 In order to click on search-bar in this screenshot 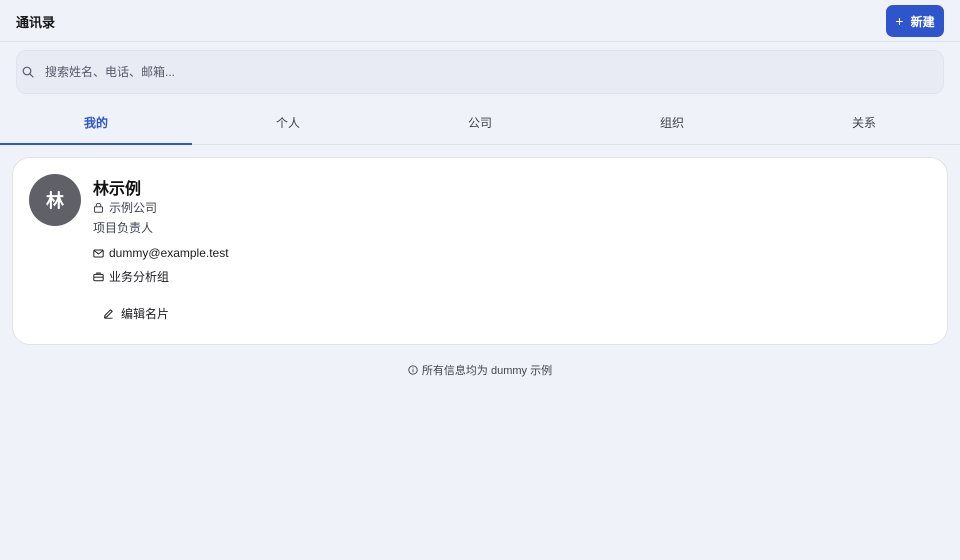, I will do `click(480, 72)`.